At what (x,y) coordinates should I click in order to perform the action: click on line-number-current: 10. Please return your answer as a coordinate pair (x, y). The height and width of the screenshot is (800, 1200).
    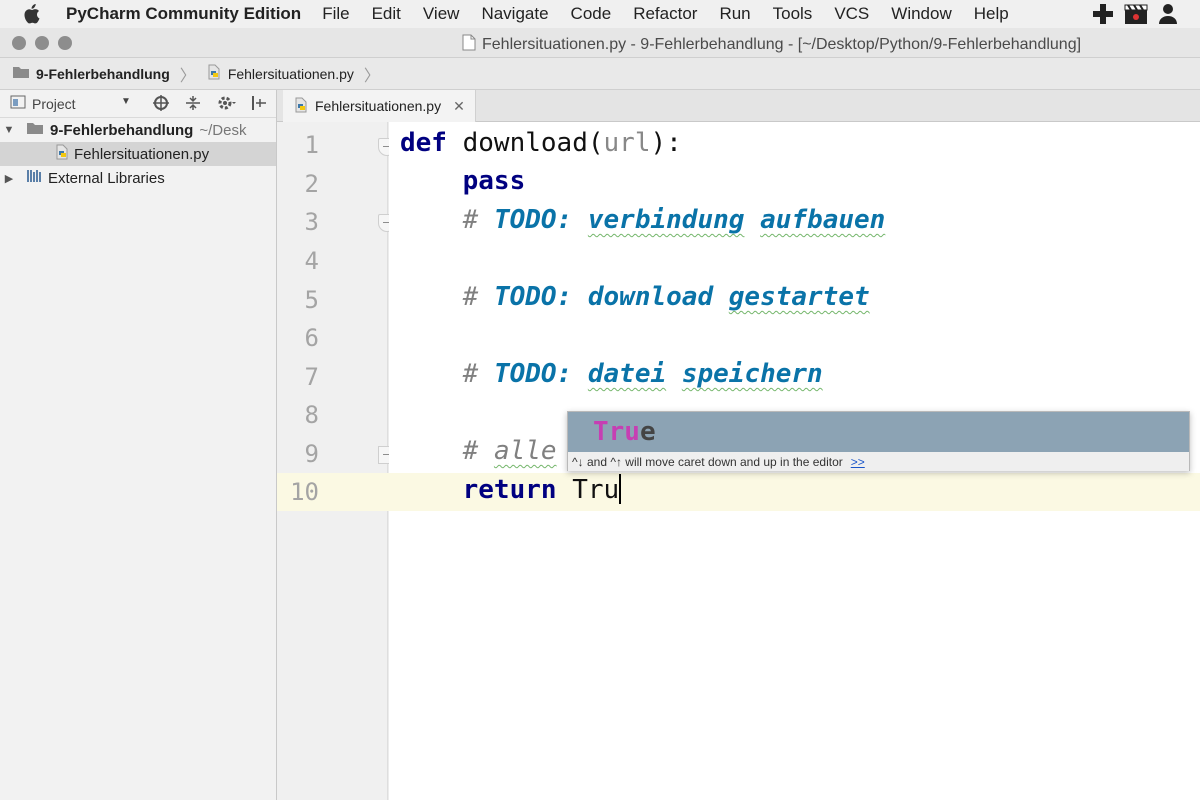
    Looking at the image, I should click on (304, 492).